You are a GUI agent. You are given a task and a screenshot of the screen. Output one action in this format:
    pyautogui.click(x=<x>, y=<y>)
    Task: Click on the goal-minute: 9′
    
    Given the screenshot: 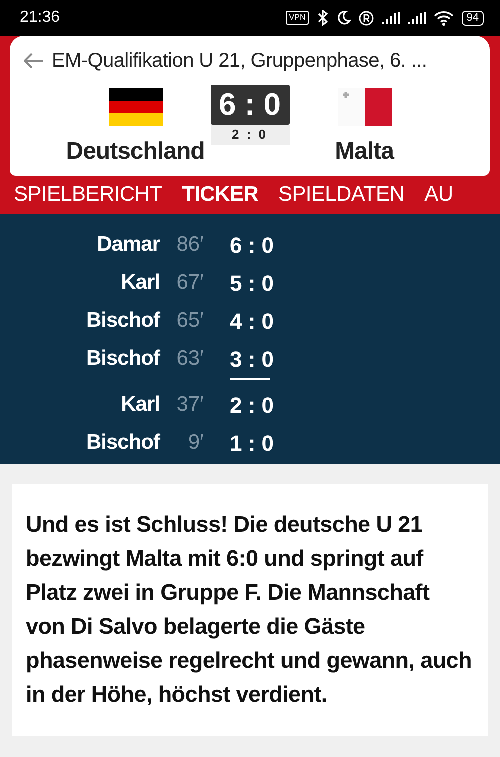 What is the action you would take?
    pyautogui.click(x=195, y=443)
    